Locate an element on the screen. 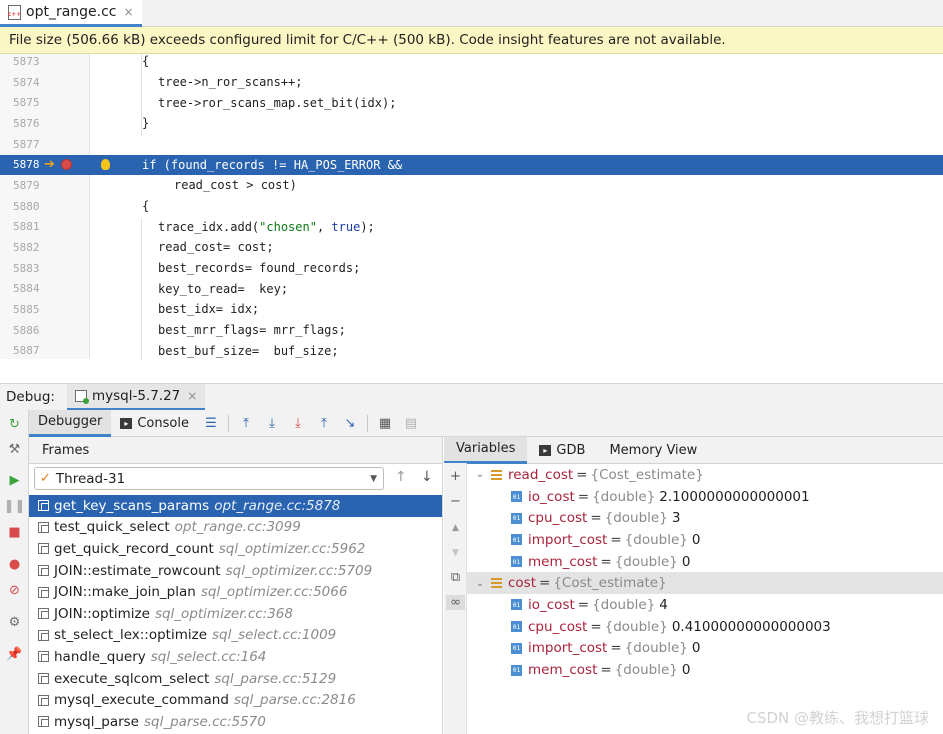  add-watch-icon: + is located at coordinates (455, 476).